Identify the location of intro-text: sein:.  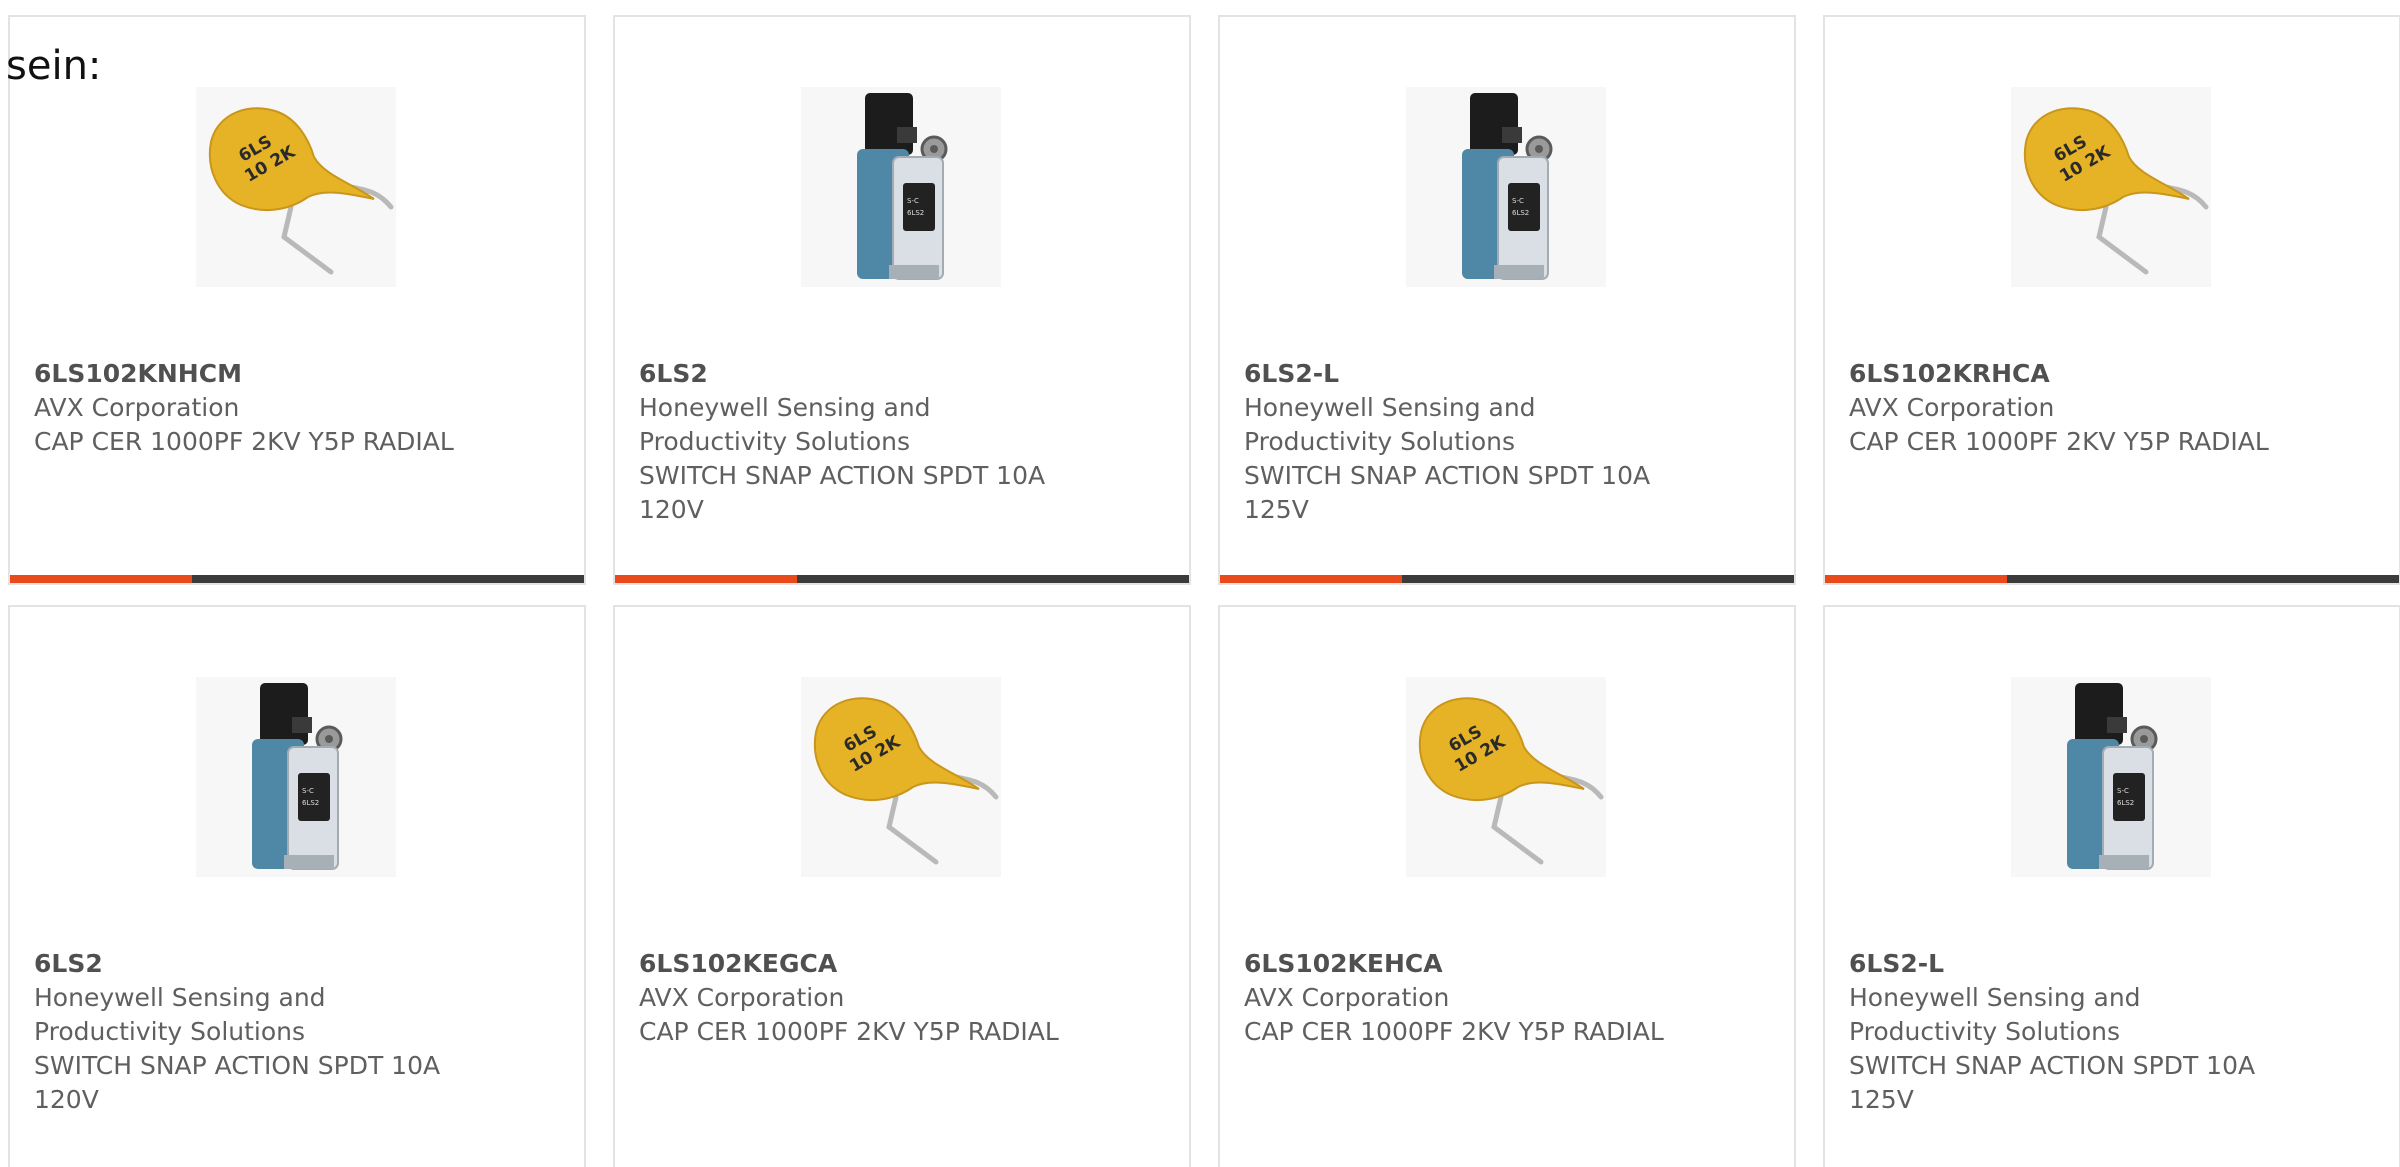
(54, 66).